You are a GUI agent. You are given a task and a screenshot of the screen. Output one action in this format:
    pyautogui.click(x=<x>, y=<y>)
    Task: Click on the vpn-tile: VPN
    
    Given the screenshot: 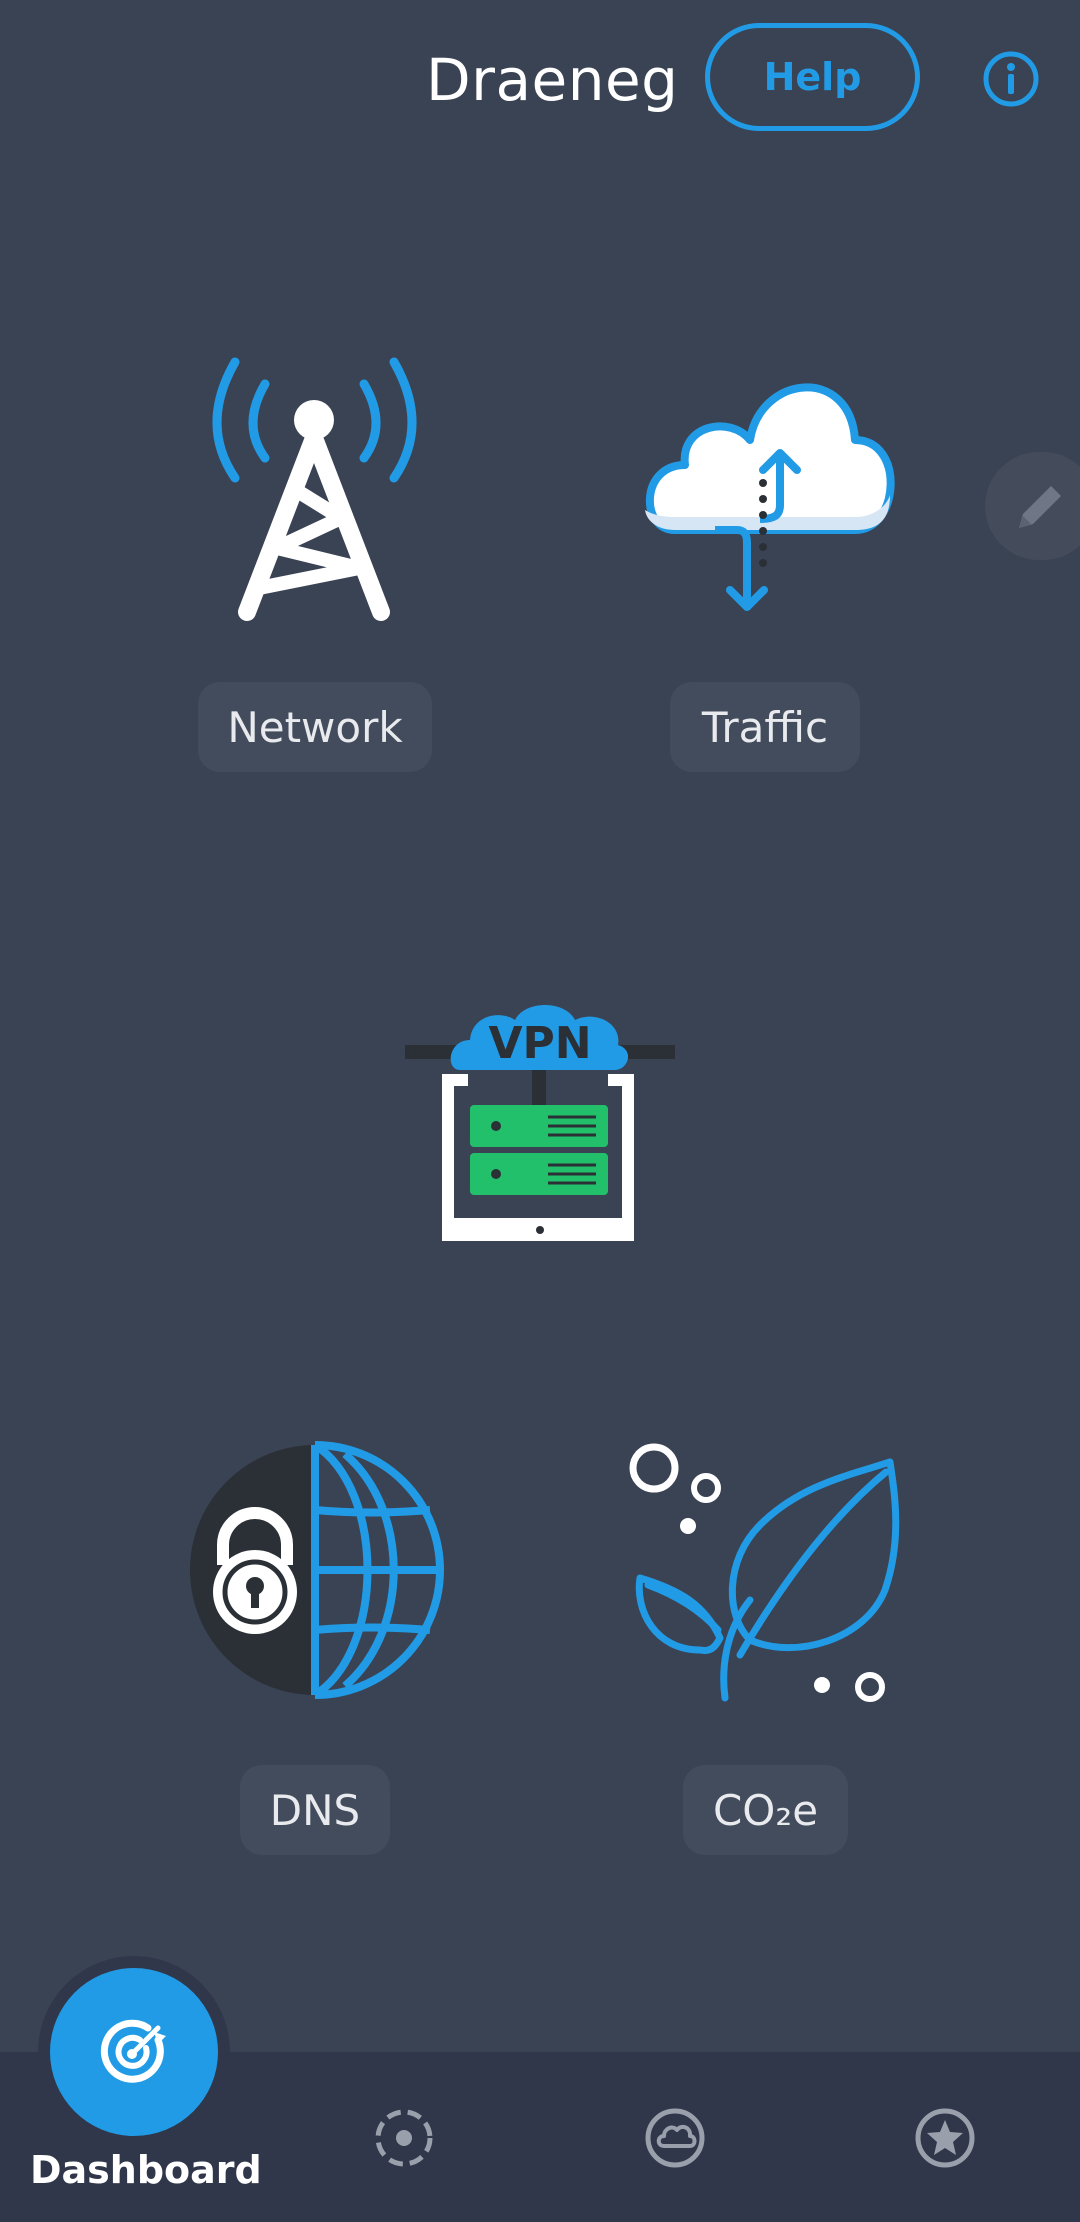 What is the action you would take?
    pyautogui.click(x=540, y=1105)
    